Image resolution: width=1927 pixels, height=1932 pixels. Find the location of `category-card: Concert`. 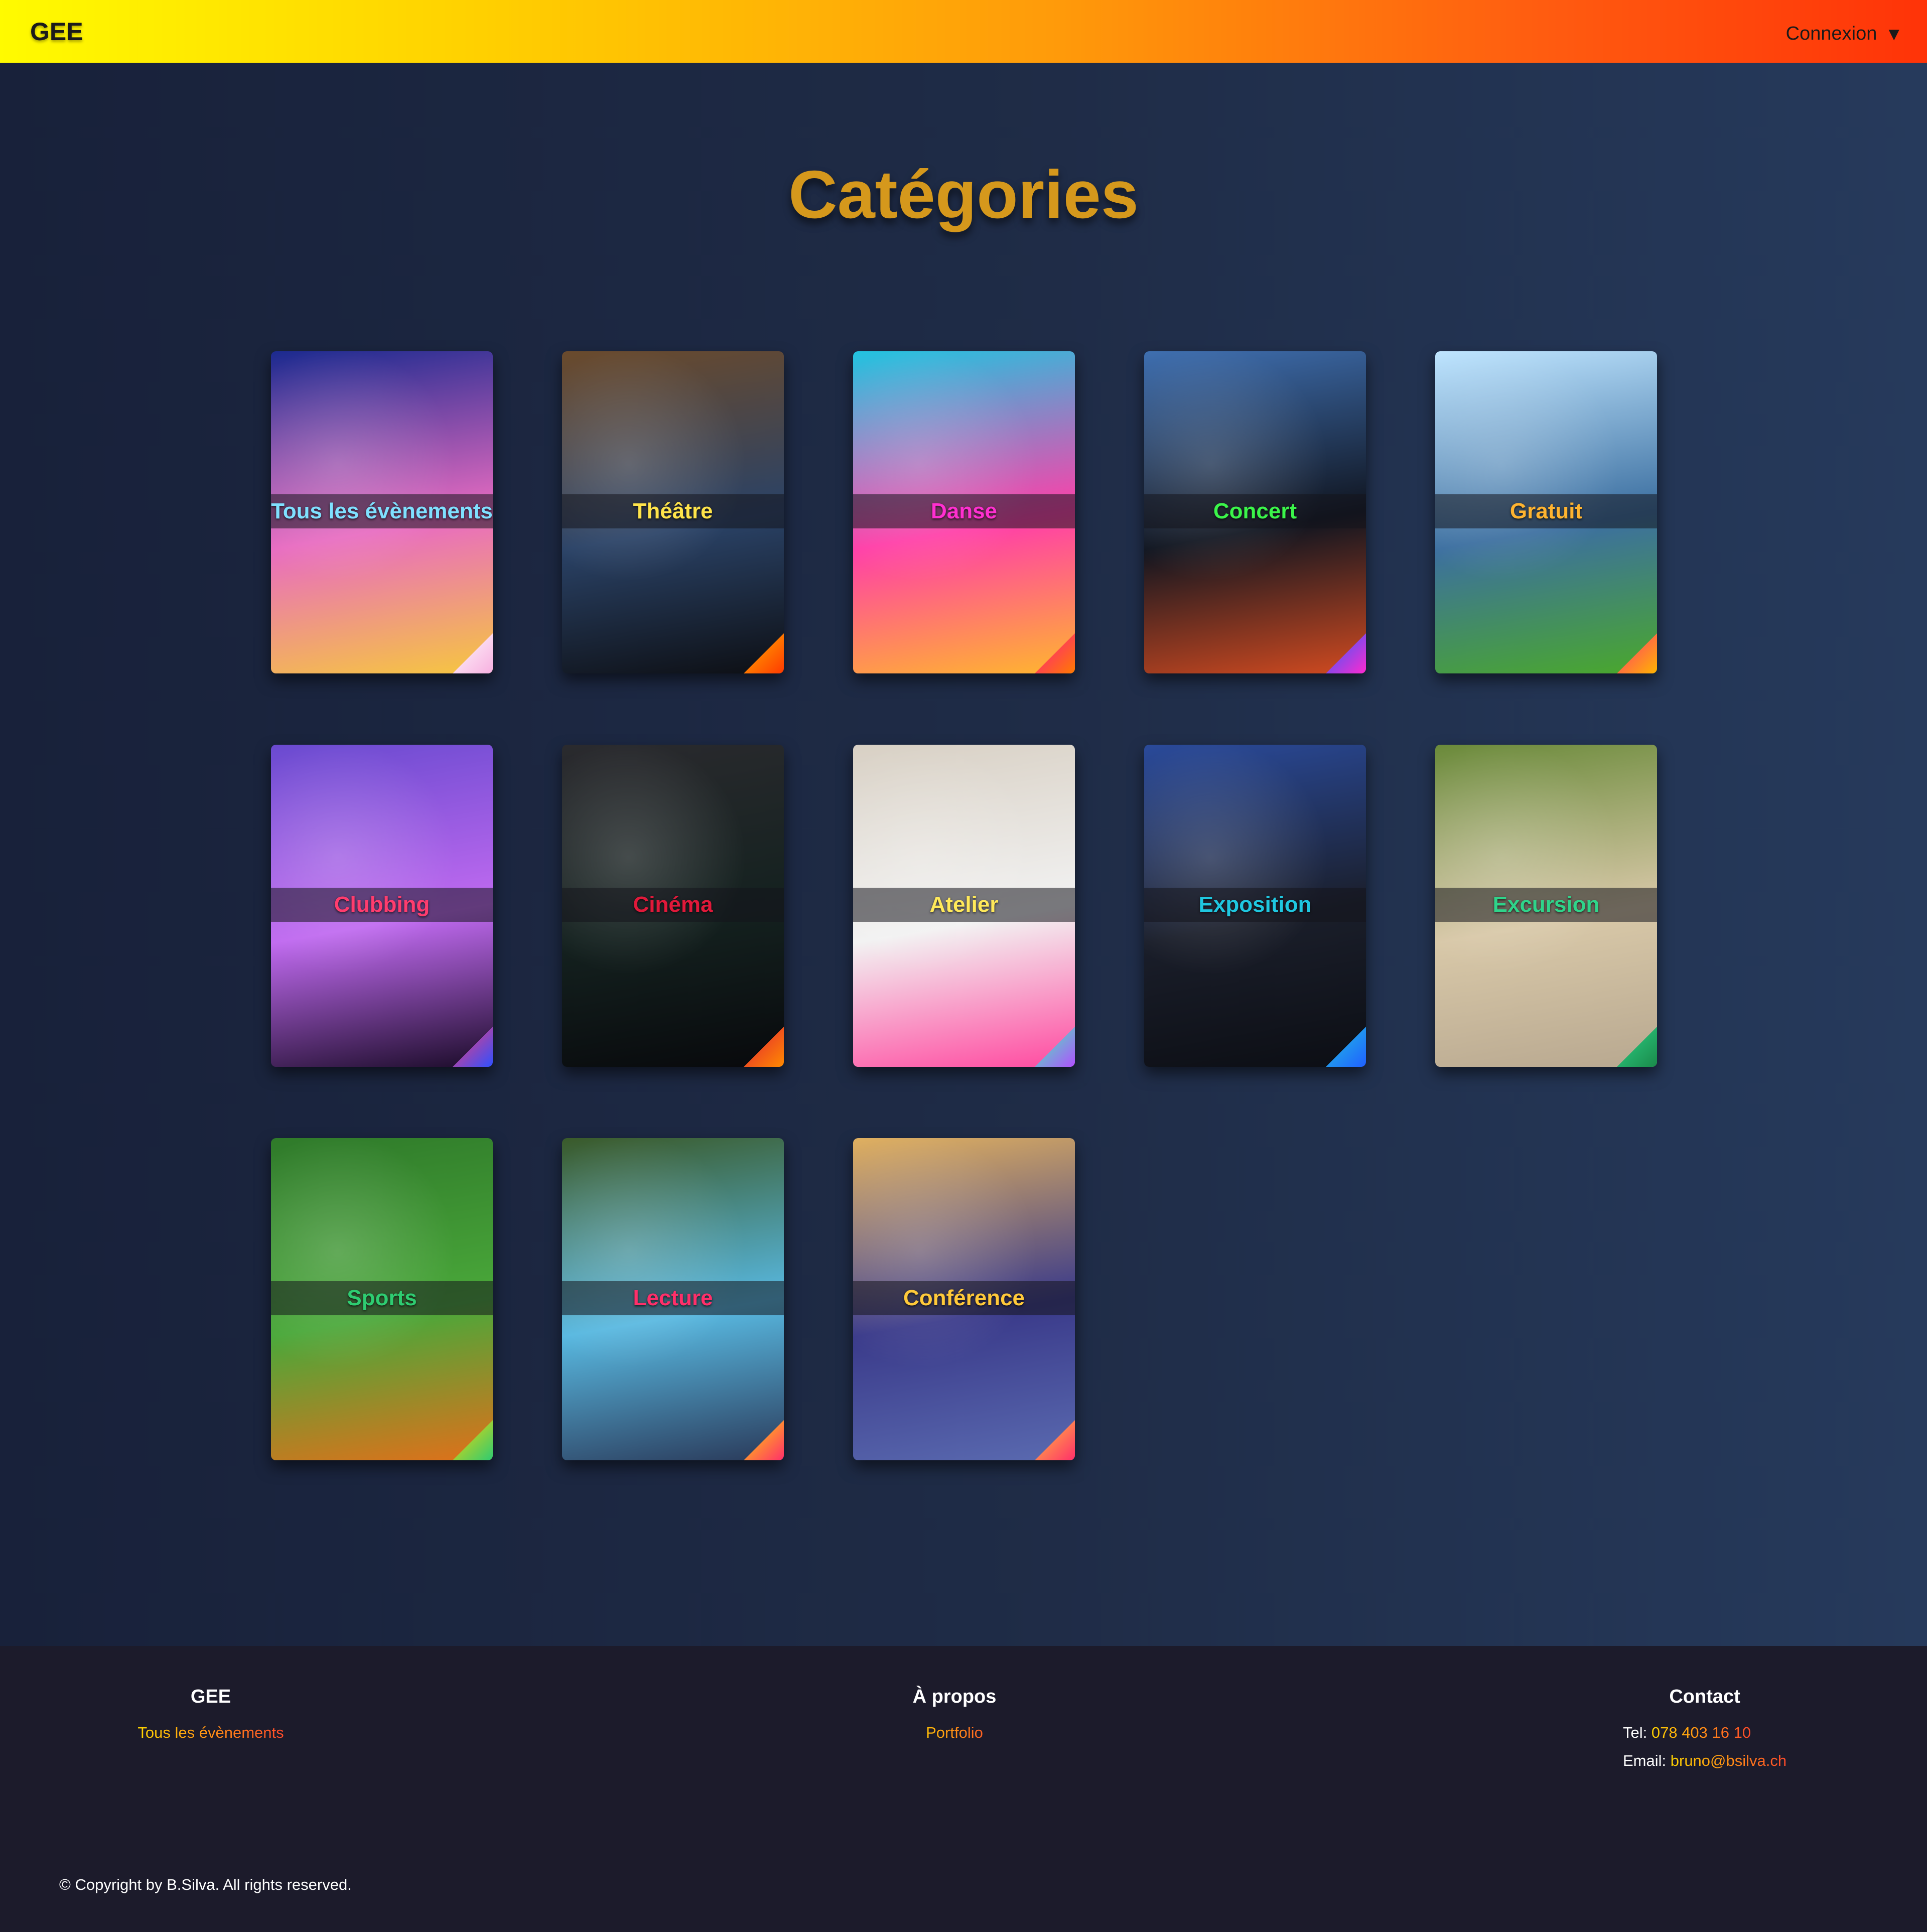

category-card: Concert is located at coordinates (1255, 512).